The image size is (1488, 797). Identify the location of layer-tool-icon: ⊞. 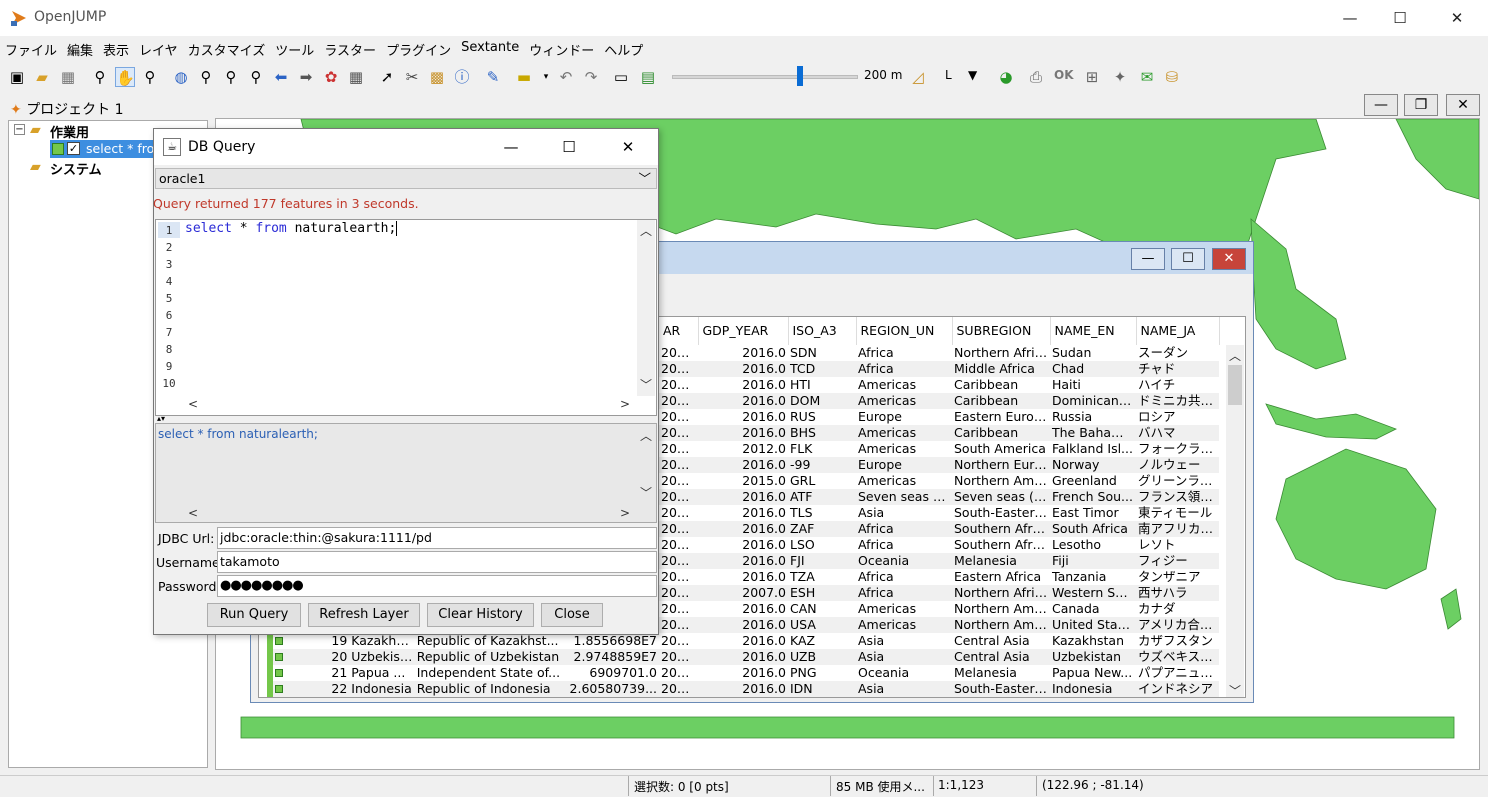
(1092, 77).